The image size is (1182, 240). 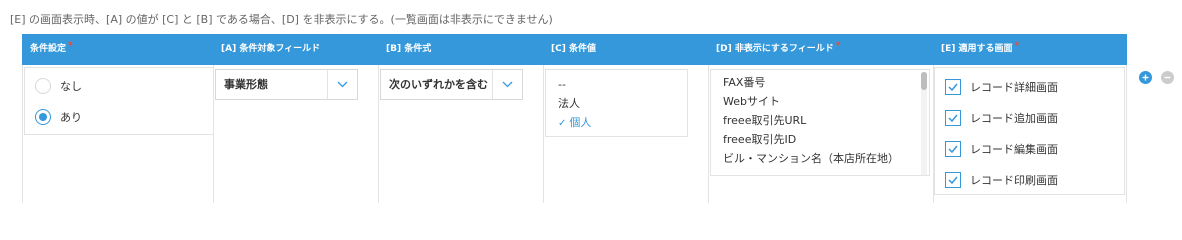 What do you see at coordinates (71, 117) in the screenshot?
I see `radio-label: あり` at bounding box center [71, 117].